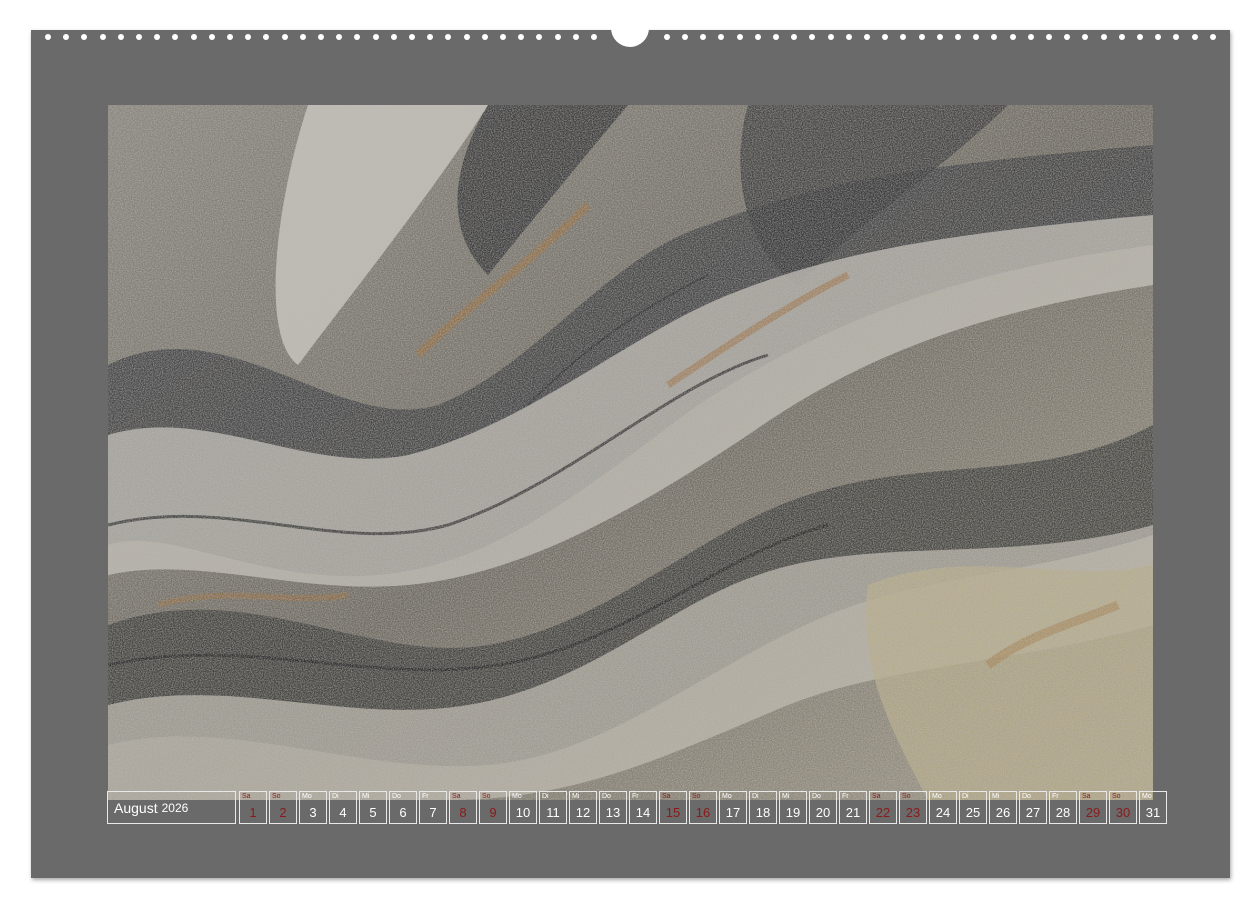  I want to click on day-number: 8, so click(463, 812).